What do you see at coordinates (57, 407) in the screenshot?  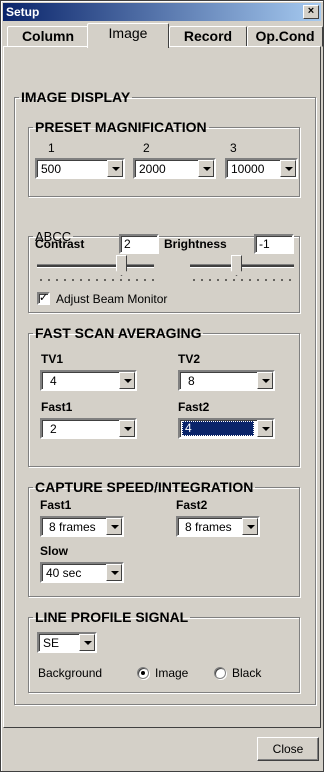 I see `fast1-label: Fast1` at bounding box center [57, 407].